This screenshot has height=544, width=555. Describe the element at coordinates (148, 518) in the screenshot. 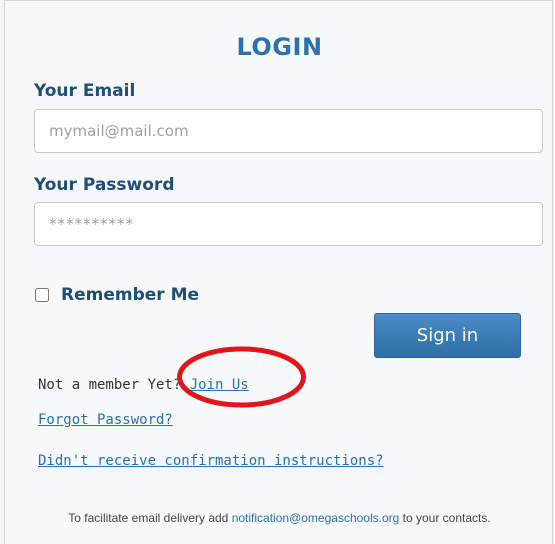

I see `footer-text-before: To facilitate email delivery add` at that location.